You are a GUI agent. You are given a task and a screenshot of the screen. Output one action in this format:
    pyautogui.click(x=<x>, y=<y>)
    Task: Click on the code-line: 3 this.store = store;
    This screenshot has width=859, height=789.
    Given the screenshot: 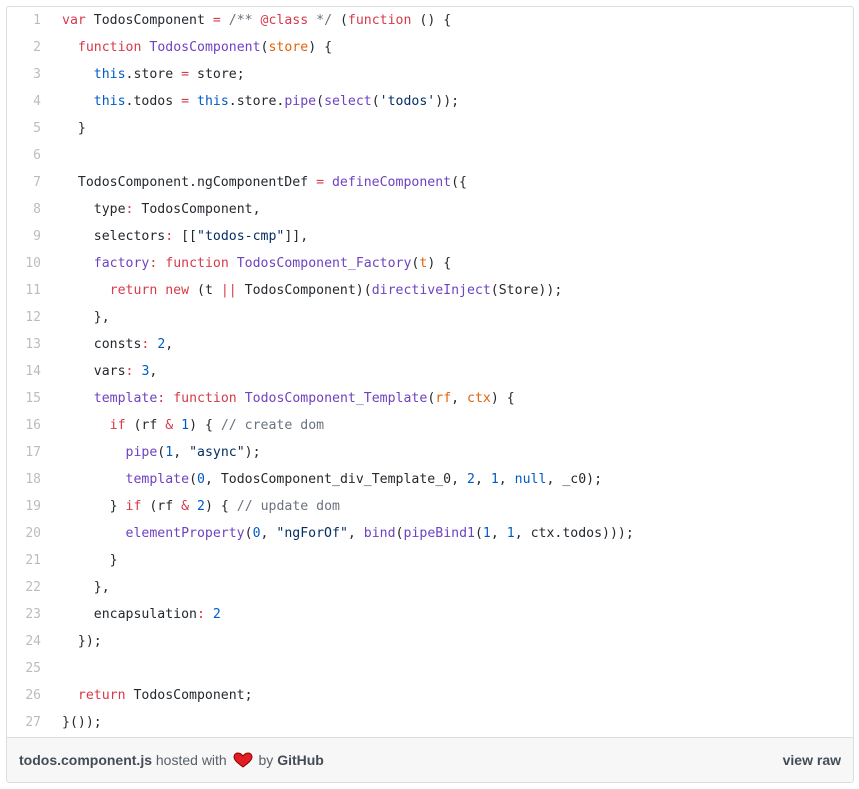 What is the action you would take?
    pyautogui.click(x=430, y=74)
    